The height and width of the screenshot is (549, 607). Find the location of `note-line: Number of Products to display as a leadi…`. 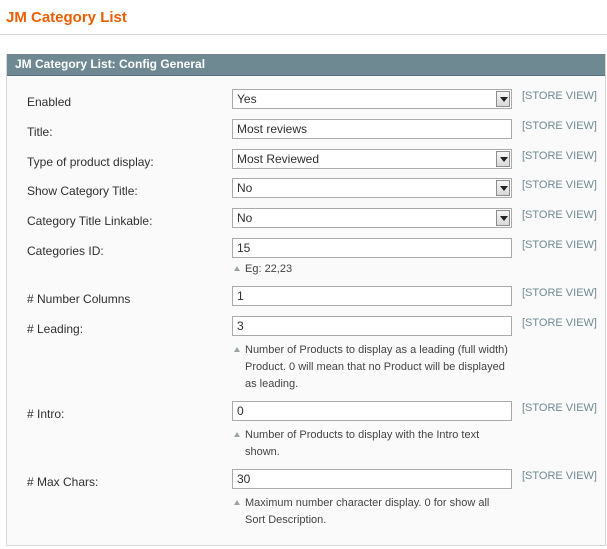

note-line: Number of Products to display as a leadi… is located at coordinates (376, 350).